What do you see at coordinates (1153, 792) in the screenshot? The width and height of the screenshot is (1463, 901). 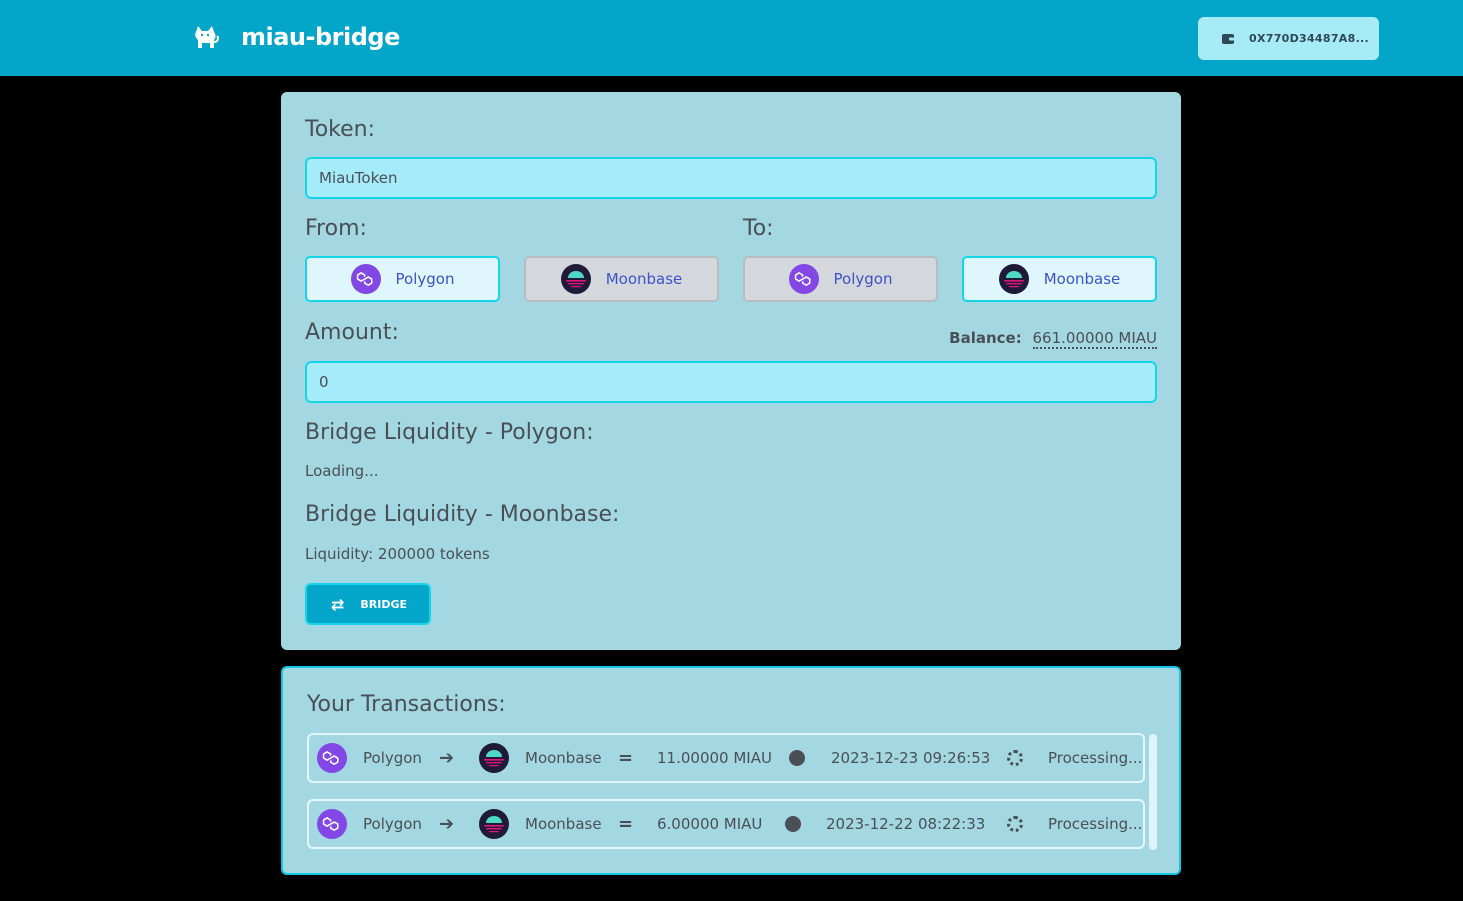 I see `transactions-scrollbar` at bounding box center [1153, 792].